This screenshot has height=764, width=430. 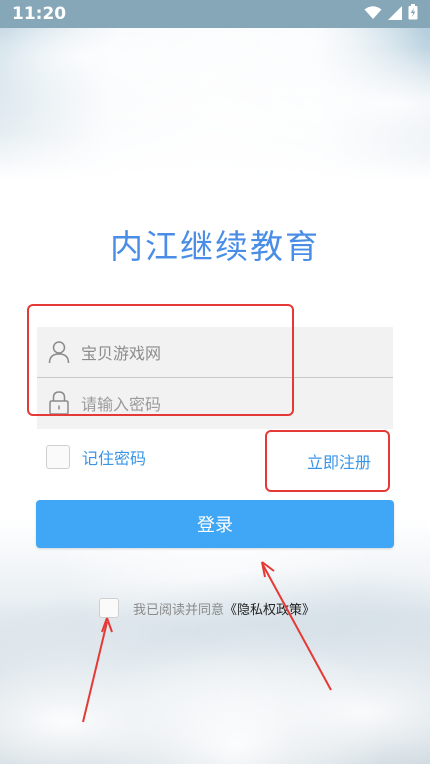 What do you see at coordinates (395, 14) in the screenshot?
I see `cell-signal-icon` at bounding box center [395, 14].